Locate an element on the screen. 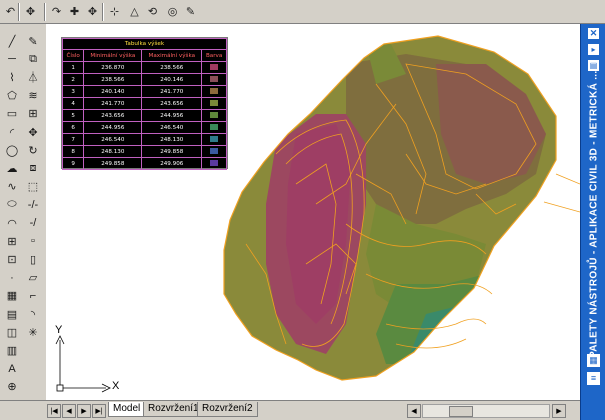  table-cell-max: 243.656 is located at coordinates (172, 103).